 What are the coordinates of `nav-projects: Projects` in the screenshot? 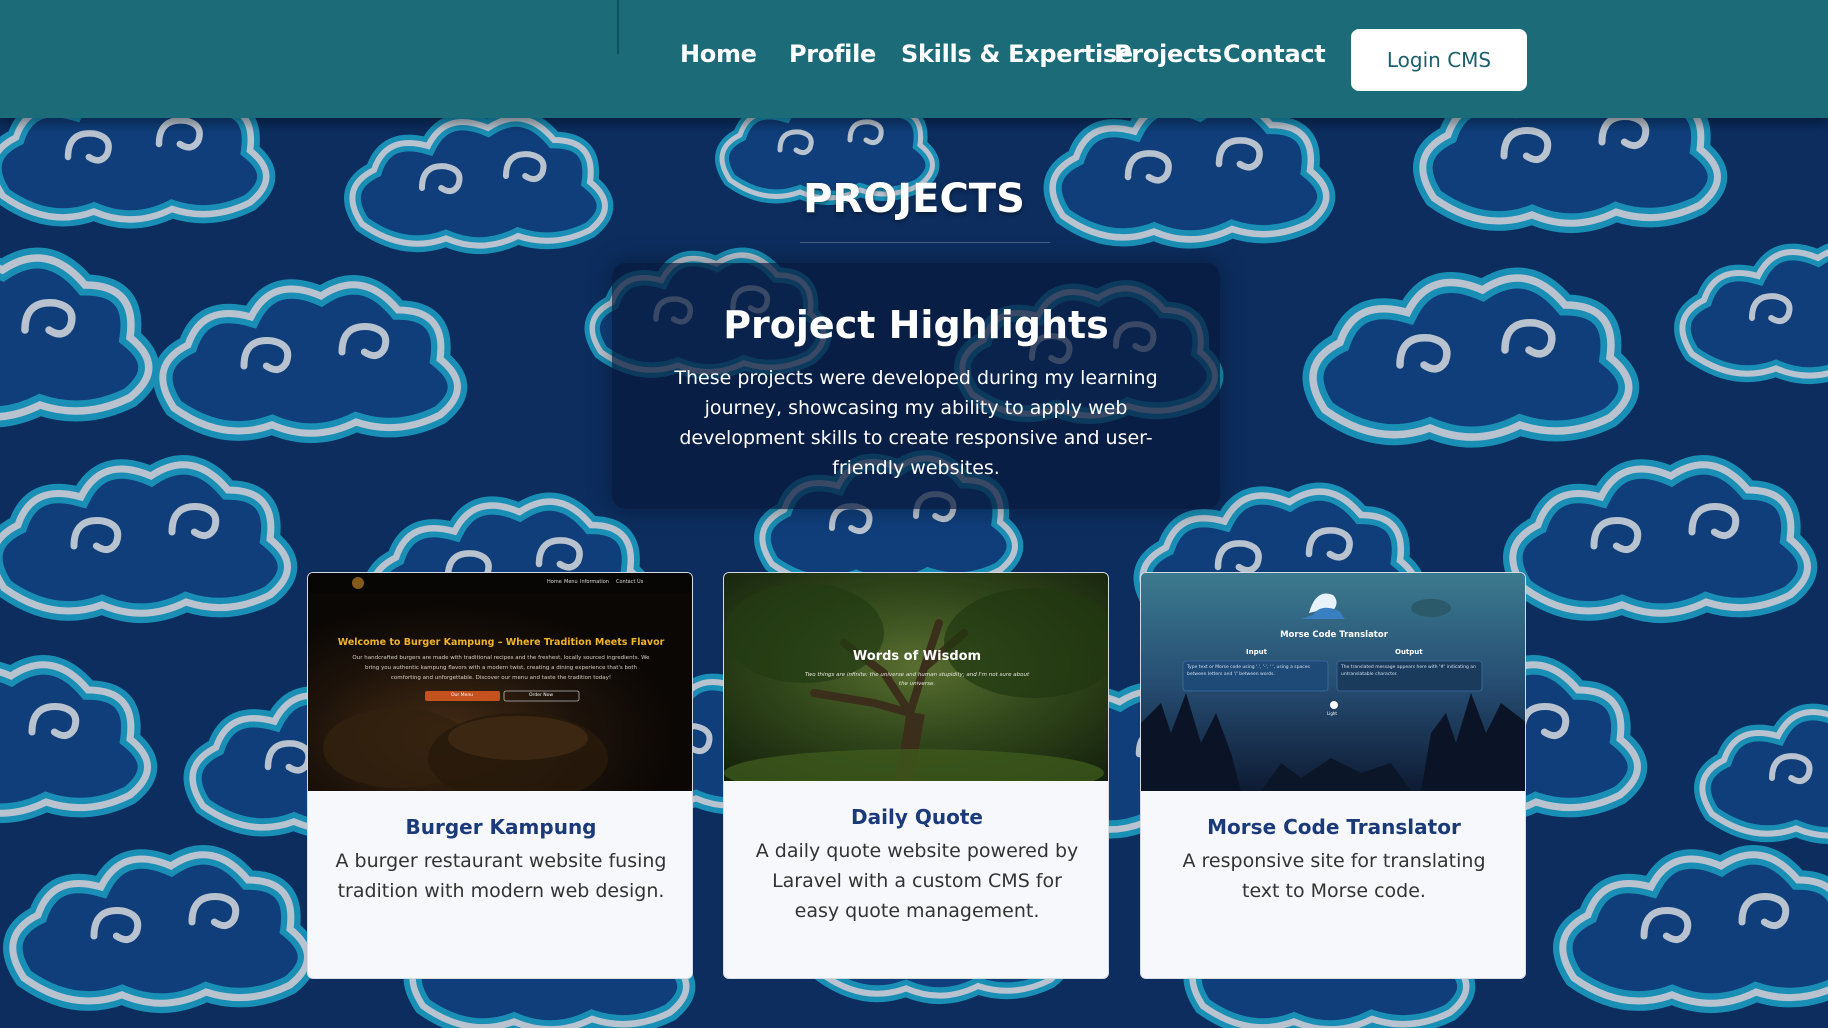 It's located at (1168, 54).